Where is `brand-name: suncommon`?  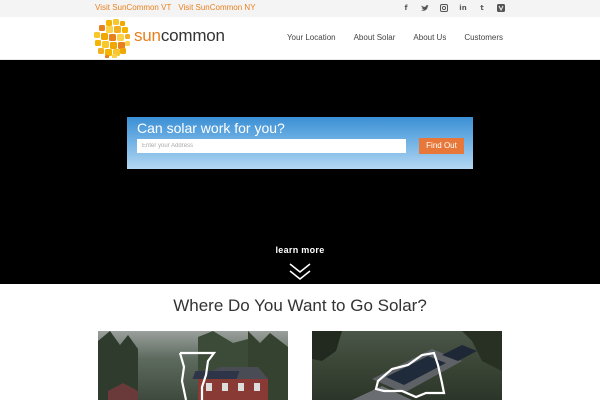
brand-name: suncommon is located at coordinates (179, 36).